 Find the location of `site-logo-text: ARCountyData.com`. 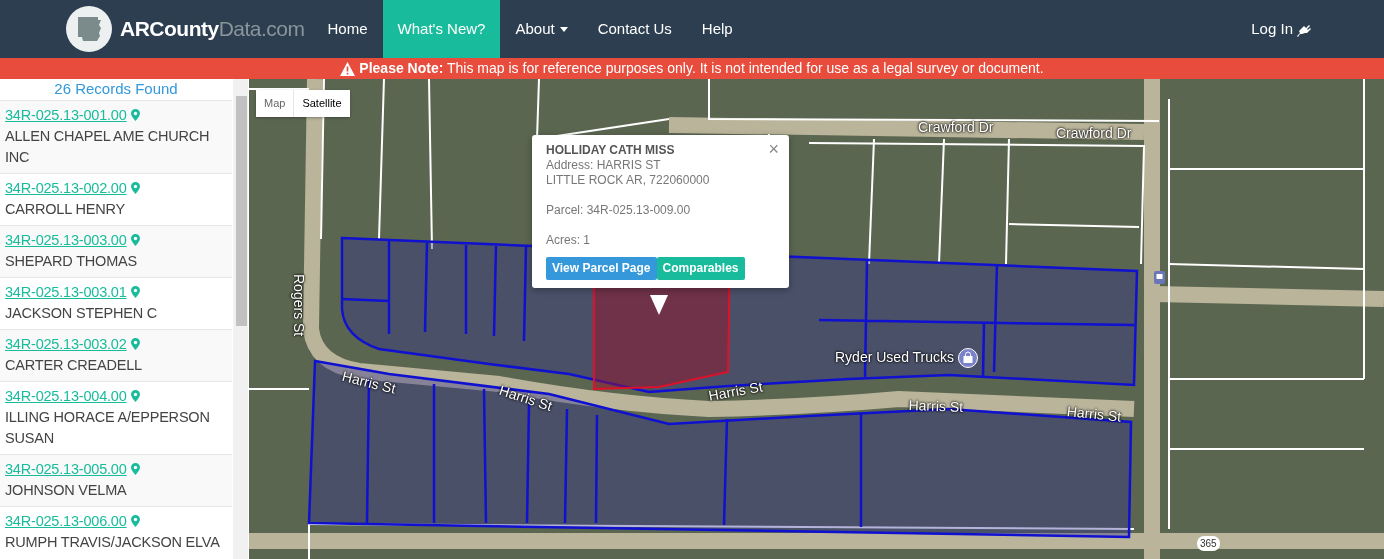

site-logo-text: ARCountyData.com is located at coordinates (212, 29).